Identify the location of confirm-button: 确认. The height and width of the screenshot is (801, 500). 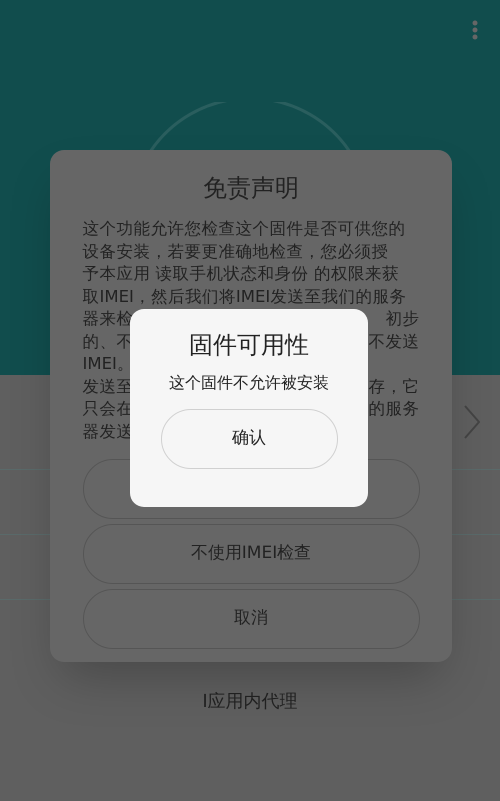
(249, 439).